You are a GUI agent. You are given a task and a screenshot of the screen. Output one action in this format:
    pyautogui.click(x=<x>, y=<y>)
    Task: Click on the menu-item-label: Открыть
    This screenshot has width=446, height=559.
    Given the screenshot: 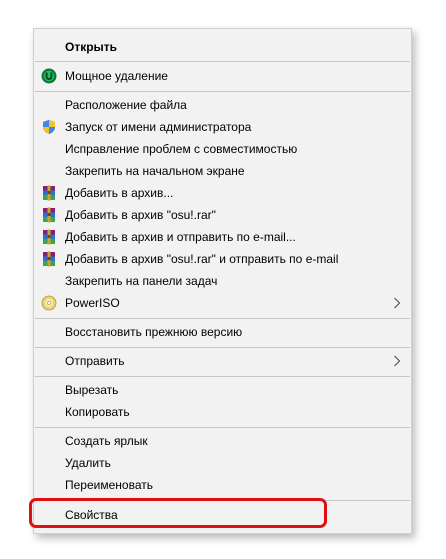 What is the action you would take?
    pyautogui.click(x=91, y=47)
    